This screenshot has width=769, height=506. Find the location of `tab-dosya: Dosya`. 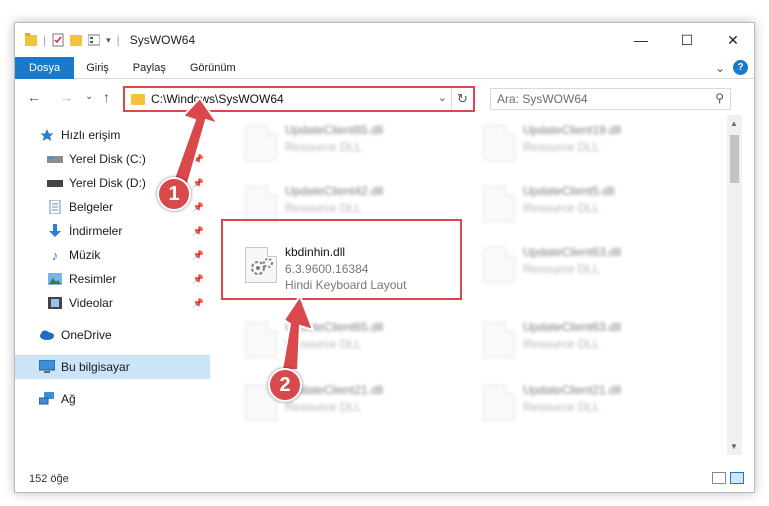

tab-dosya: Dosya is located at coordinates (45, 67).